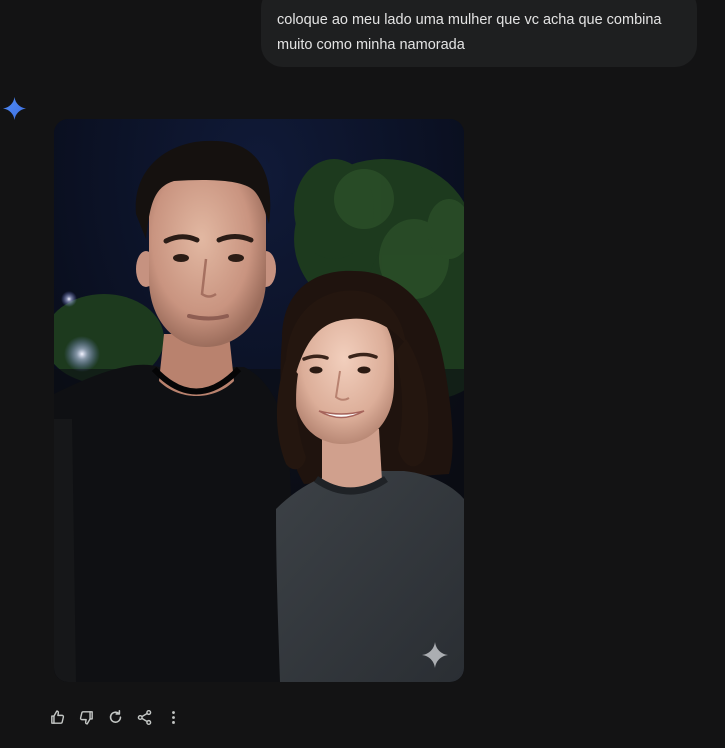 This screenshot has height=748, width=725. I want to click on response-actions, so click(116, 717).